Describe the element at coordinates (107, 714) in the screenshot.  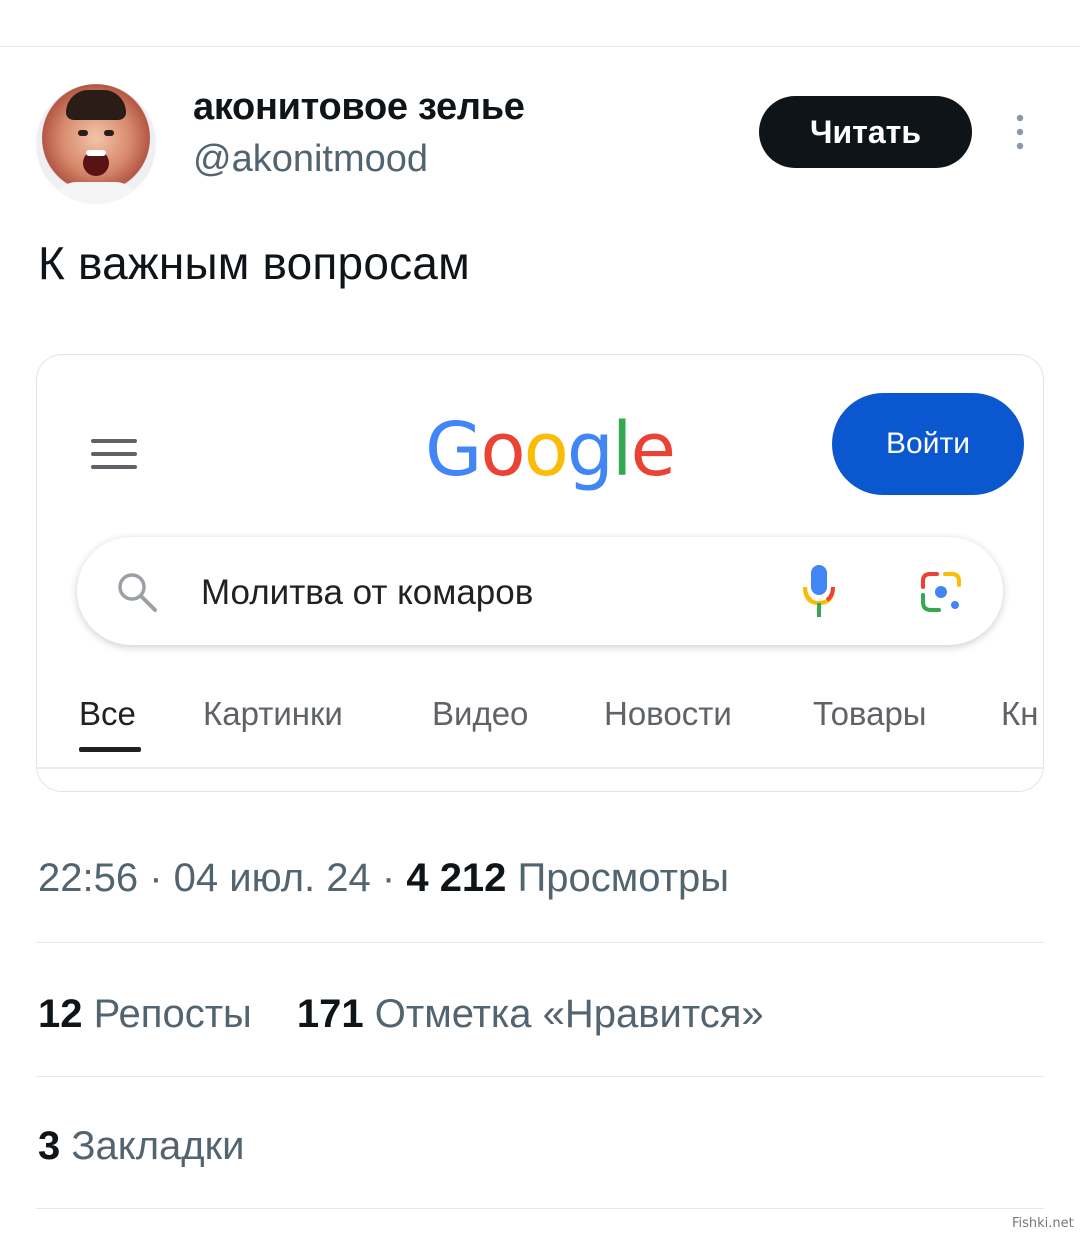
I see `tab-all: Все` at that location.